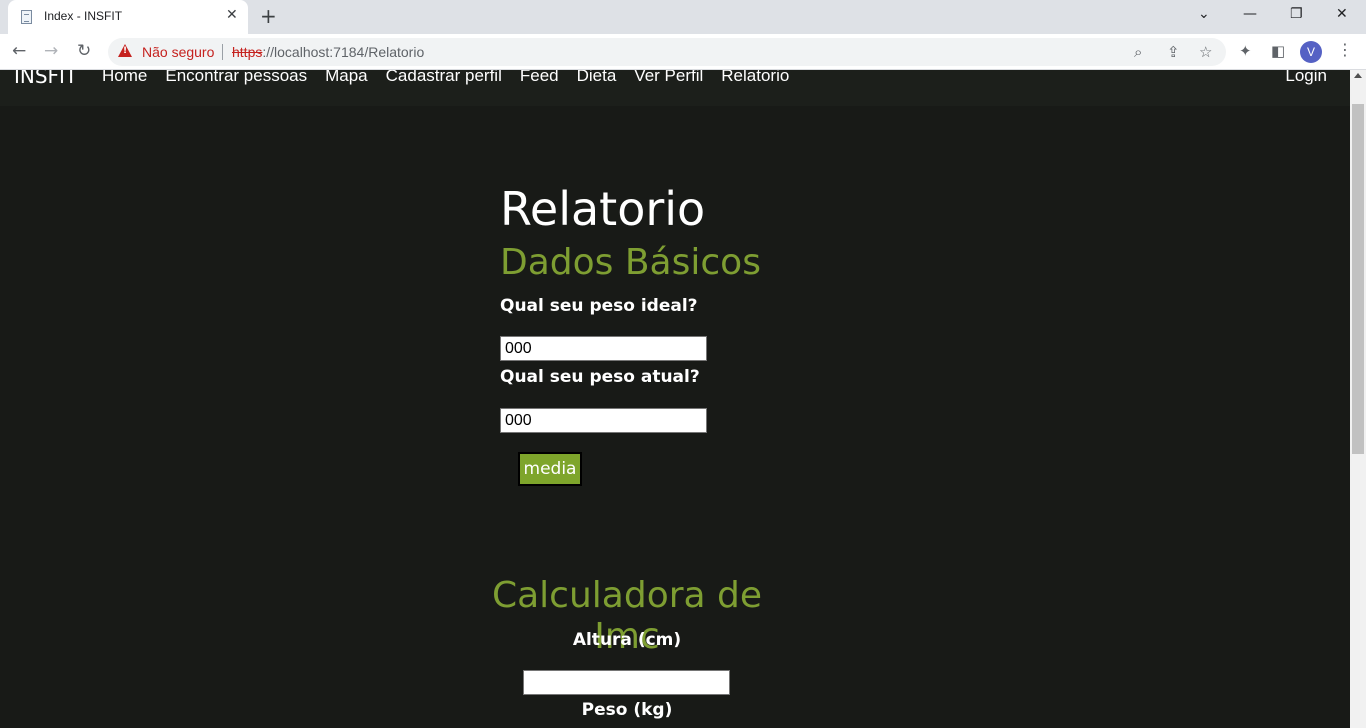 The width and height of the screenshot is (1366, 728). I want to click on nav-link-cadastrar-perfil: Cadastrar perfil, so click(444, 78).